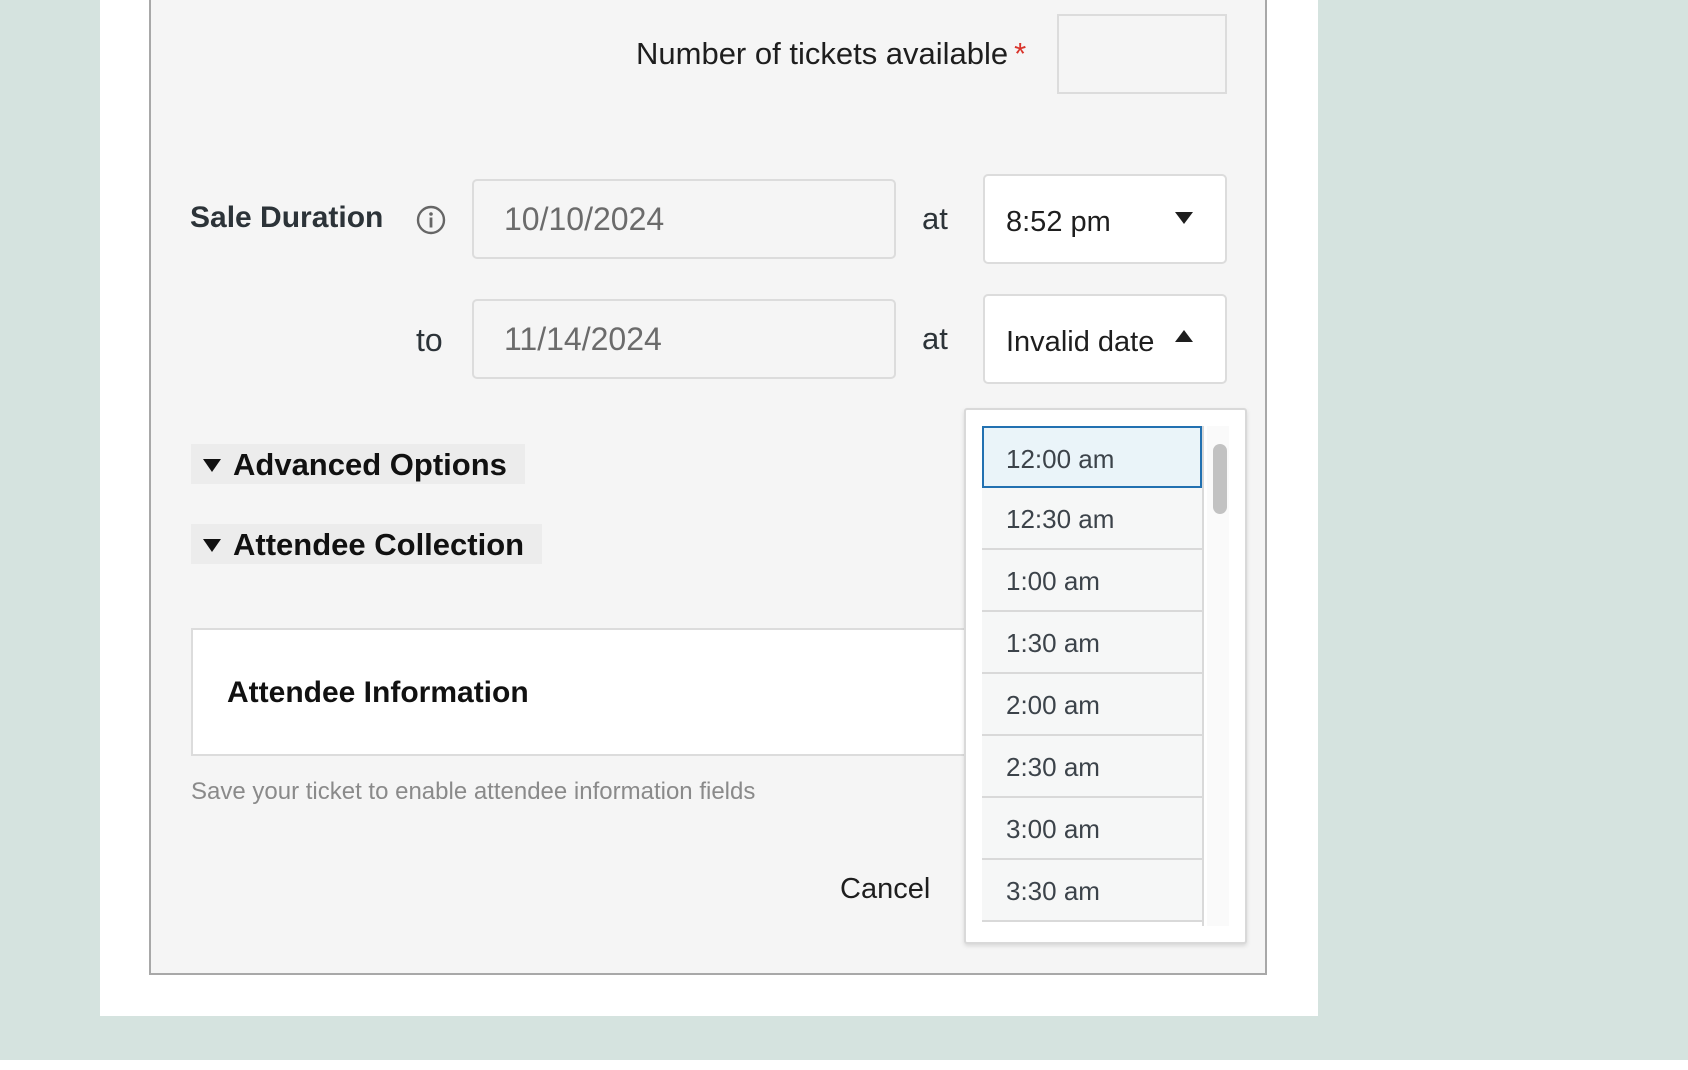 The height and width of the screenshot is (1070, 1688). Describe the element at coordinates (1092, 457) in the screenshot. I see `time-option: 12:00 am` at that location.